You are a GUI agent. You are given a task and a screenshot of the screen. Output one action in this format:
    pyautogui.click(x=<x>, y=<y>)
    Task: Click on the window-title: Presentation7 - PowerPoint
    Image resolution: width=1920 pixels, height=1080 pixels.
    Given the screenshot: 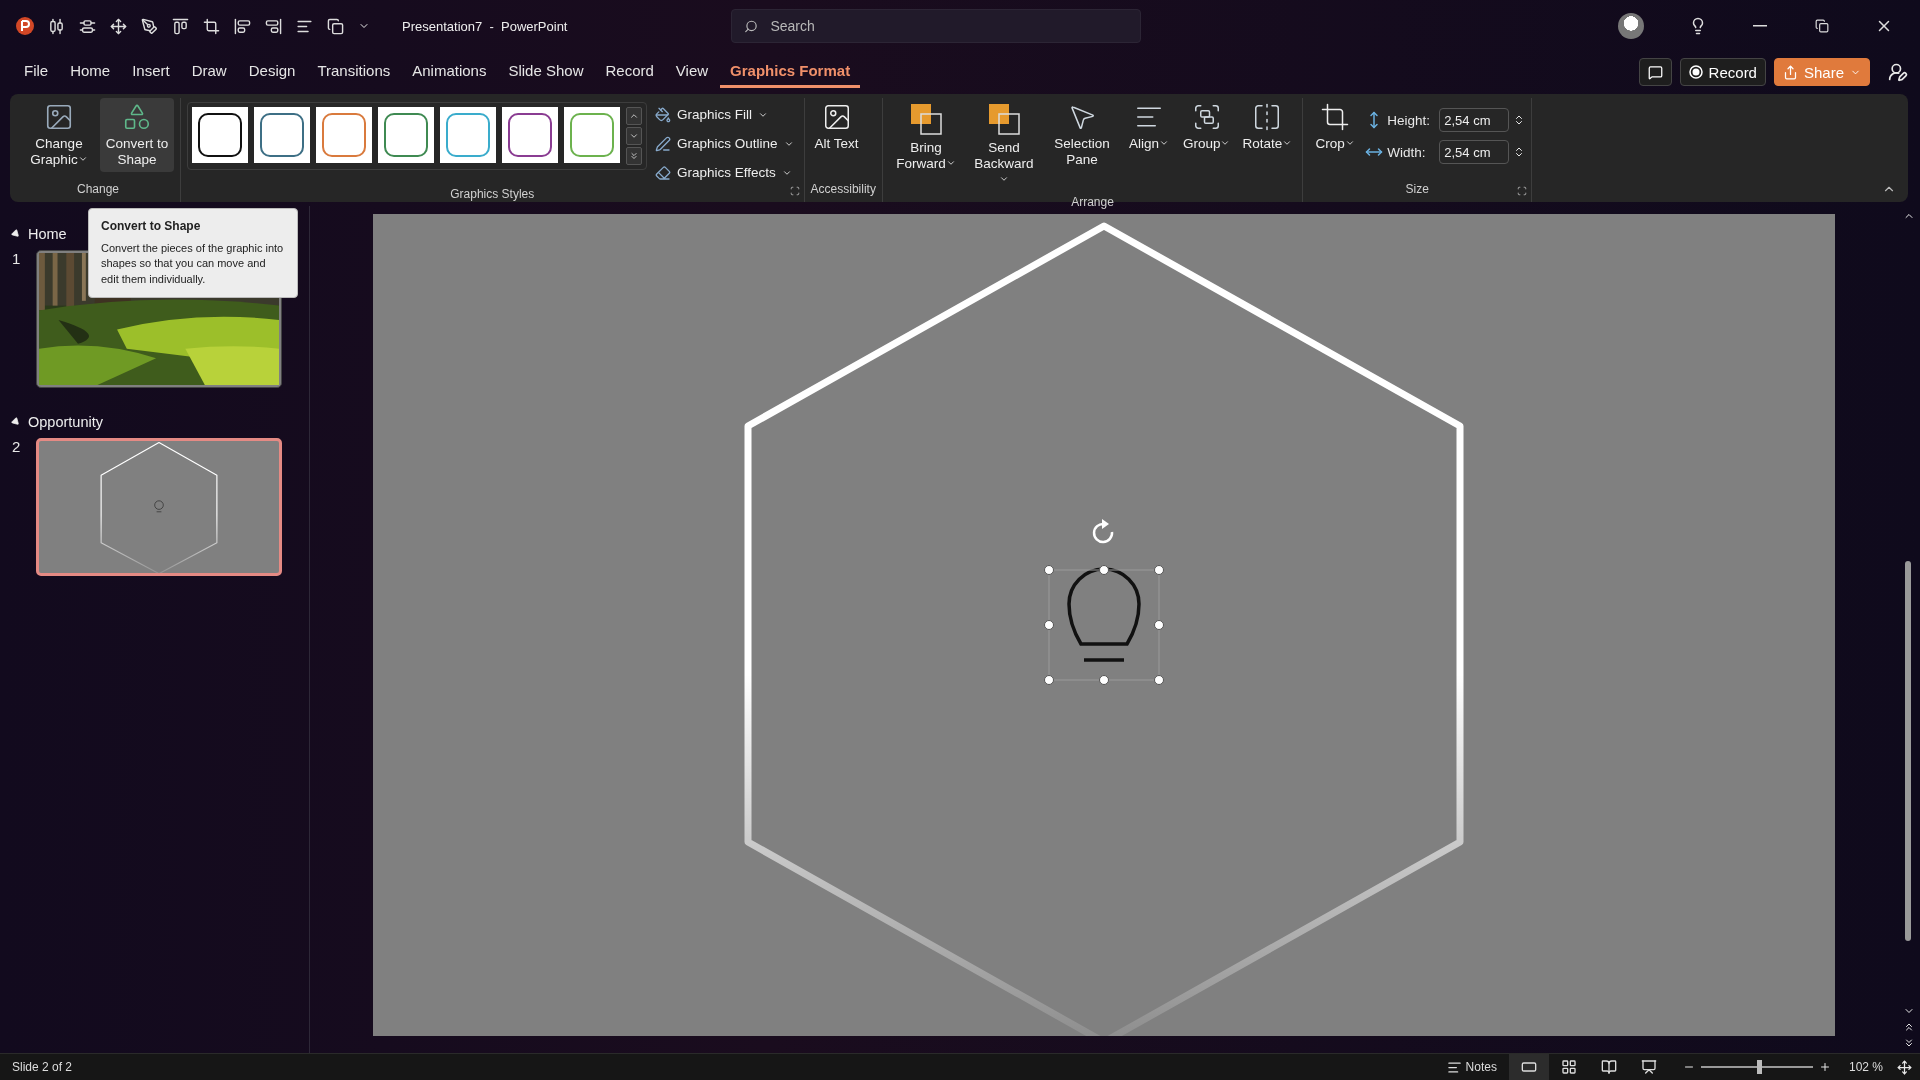 What is the action you would take?
    pyautogui.click(x=485, y=26)
    